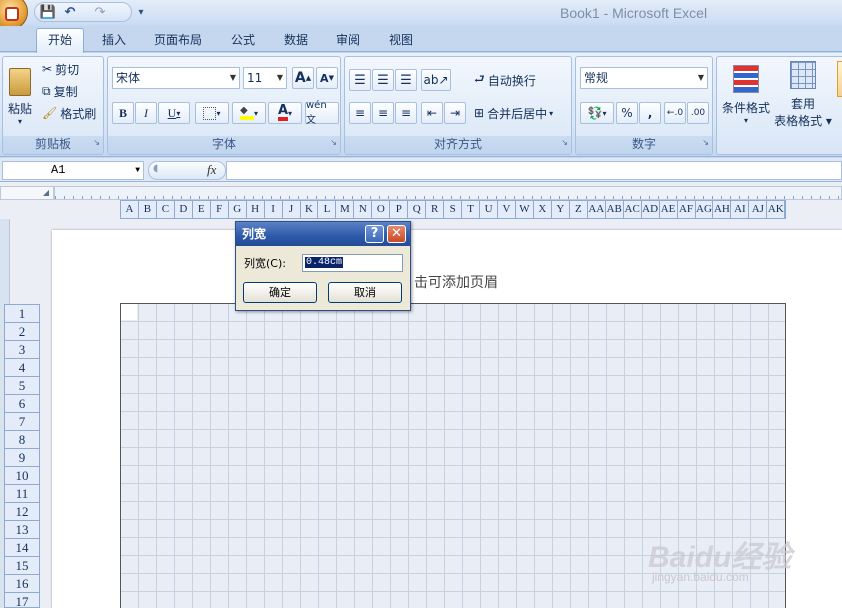 The width and height of the screenshot is (842, 608). What do you see at coordinates (114, 41) in the screenshot?
I see `tab-insert: 插入` at bounding box center [114, 41].